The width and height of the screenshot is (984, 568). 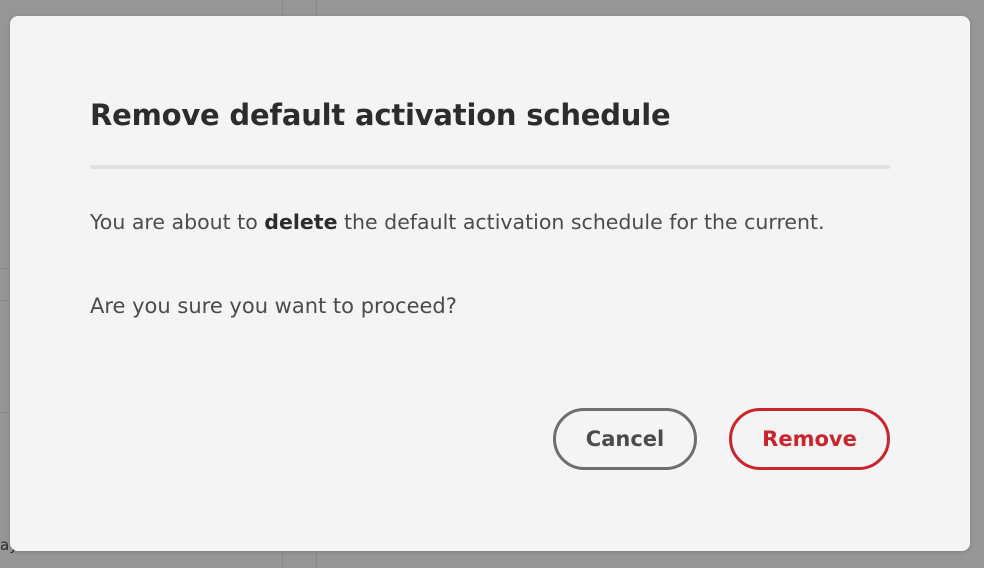 I want to click on dialog-title: Remove default activation schedule, so click(x=380, y=115).